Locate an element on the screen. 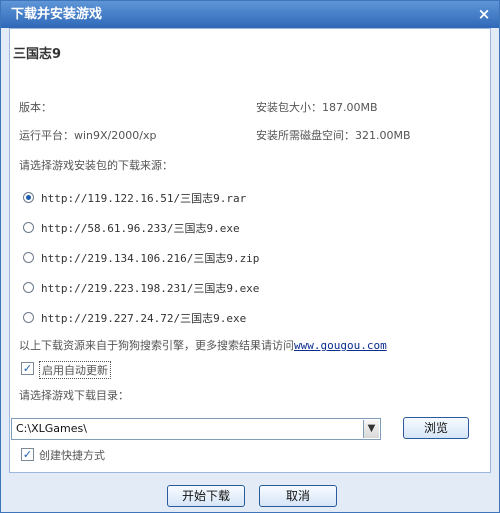 The width and height of the screenshot is (500, 513). start-download-button: 开始下载 is located at coordinates (206, 496).